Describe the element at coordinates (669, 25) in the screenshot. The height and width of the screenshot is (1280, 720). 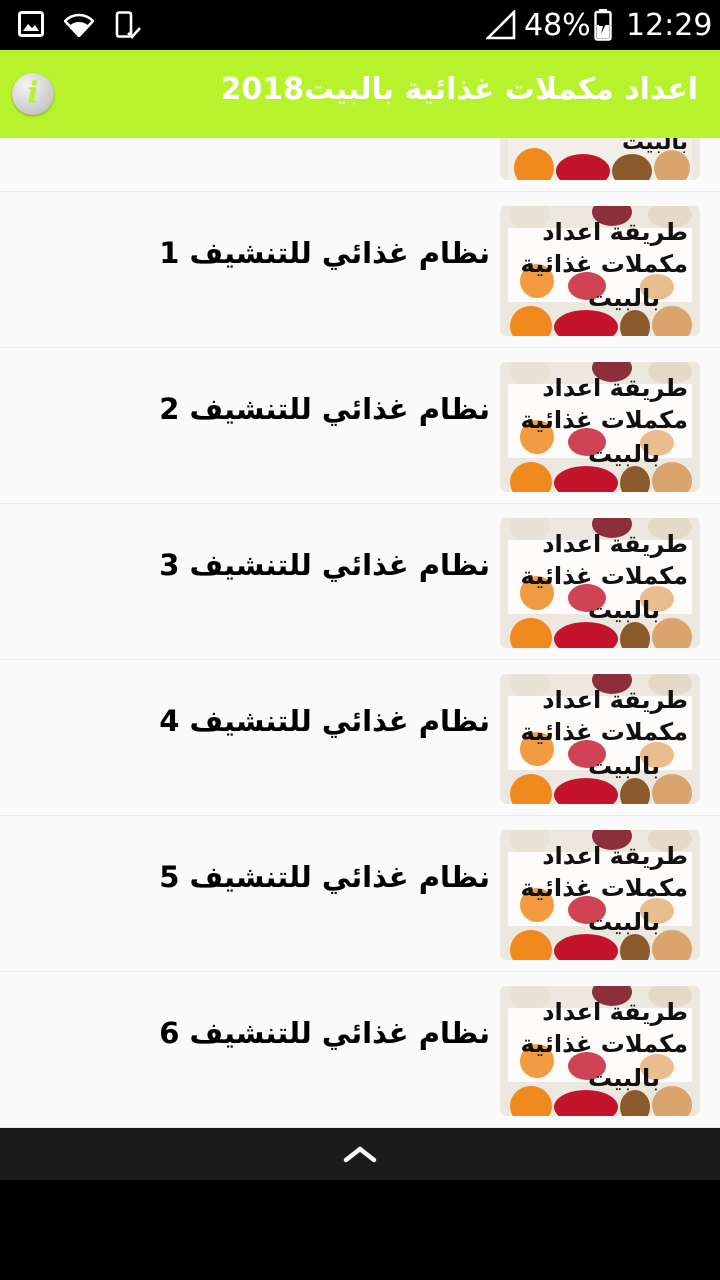
I see `clock: 12:29` at that location.